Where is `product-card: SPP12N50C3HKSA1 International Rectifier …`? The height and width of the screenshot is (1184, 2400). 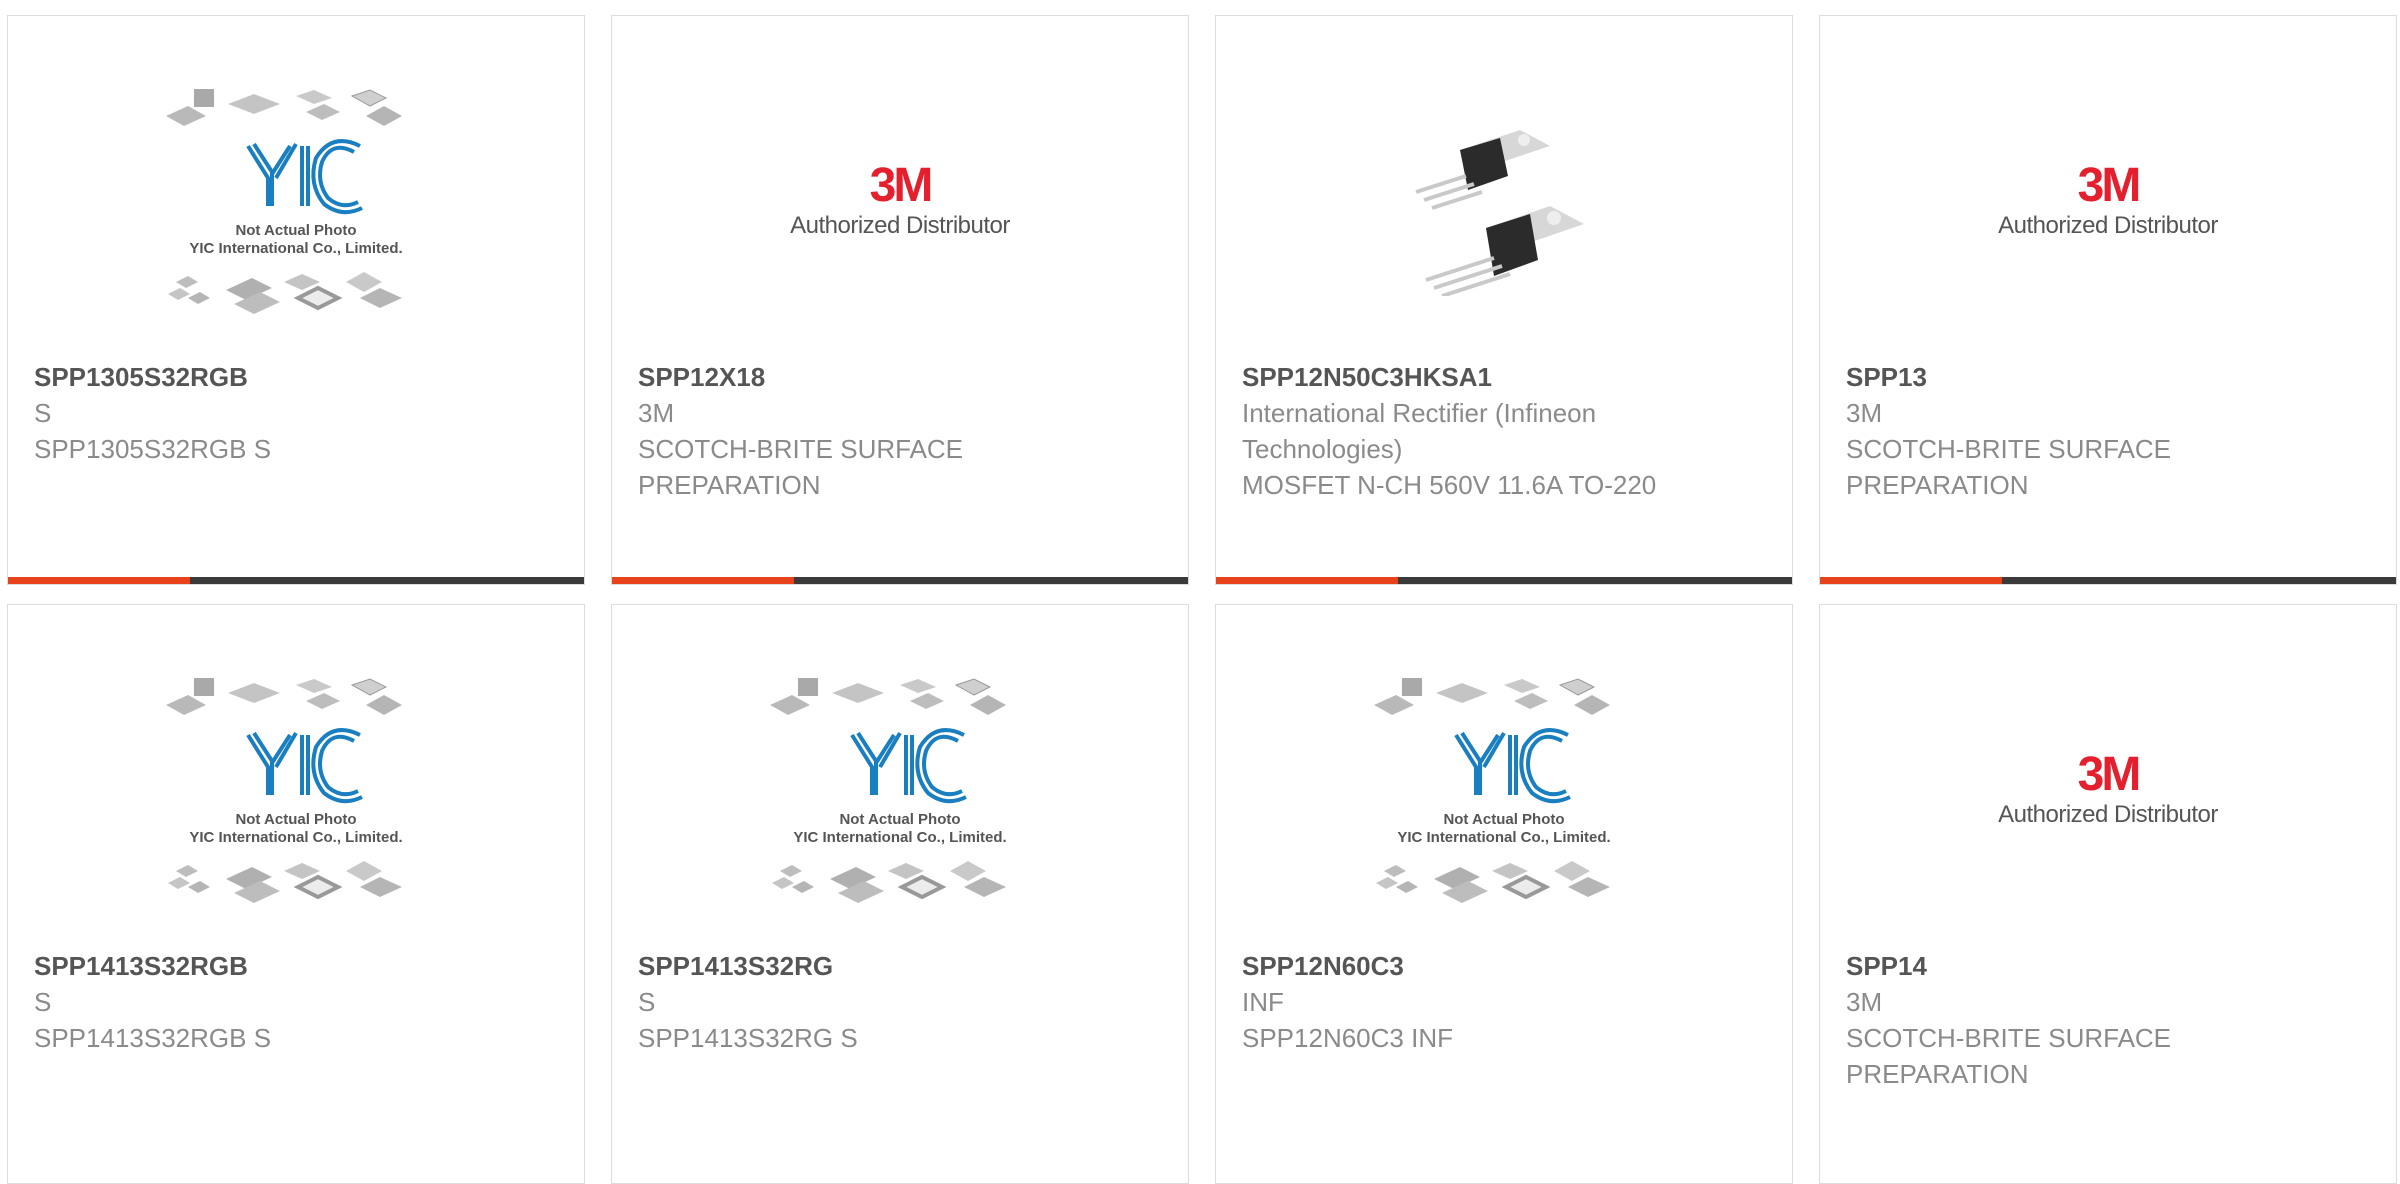
product-card: SPP12N50C3HKSA1 International Rectifier … is located at coordinates (1504, 300).